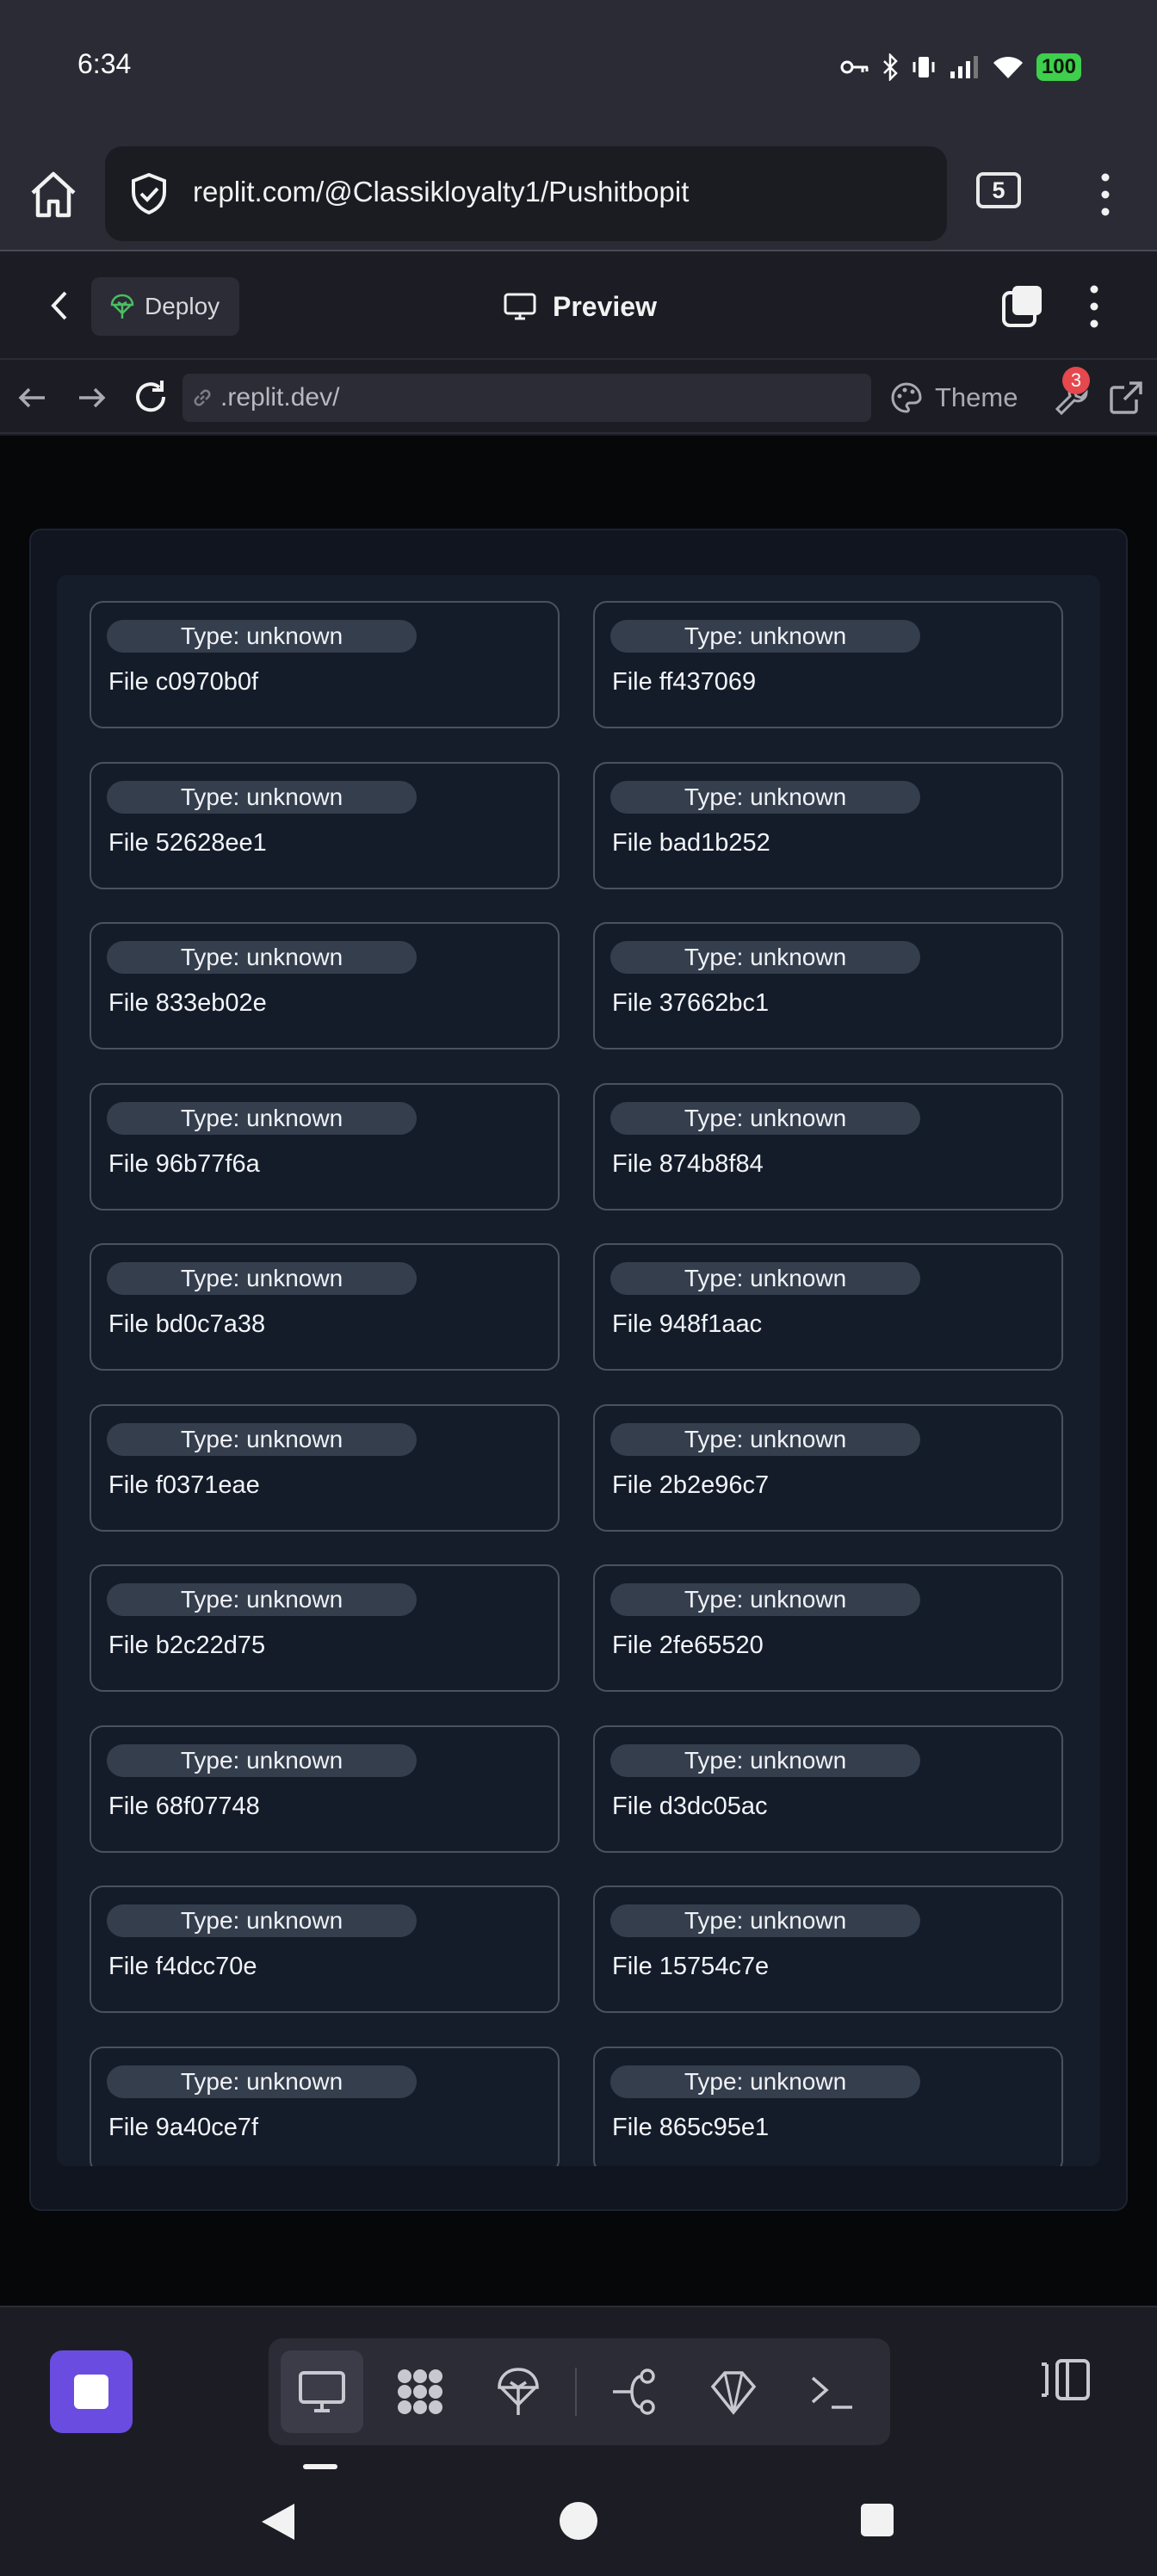 The height and width of the screenshot is (2576, 1157). Describe the element at coordinates (576, 2392) in the screenshot. I see `tool-separator` at that location.